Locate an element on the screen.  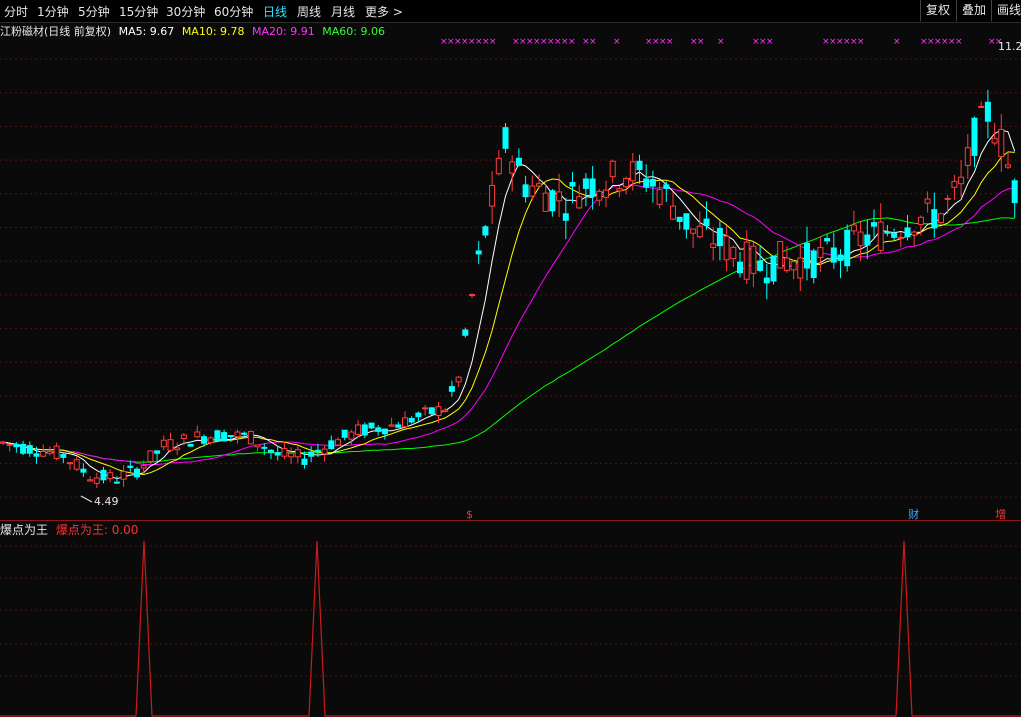
period-tab: 15分钟 is located at coordinates (138, 11).